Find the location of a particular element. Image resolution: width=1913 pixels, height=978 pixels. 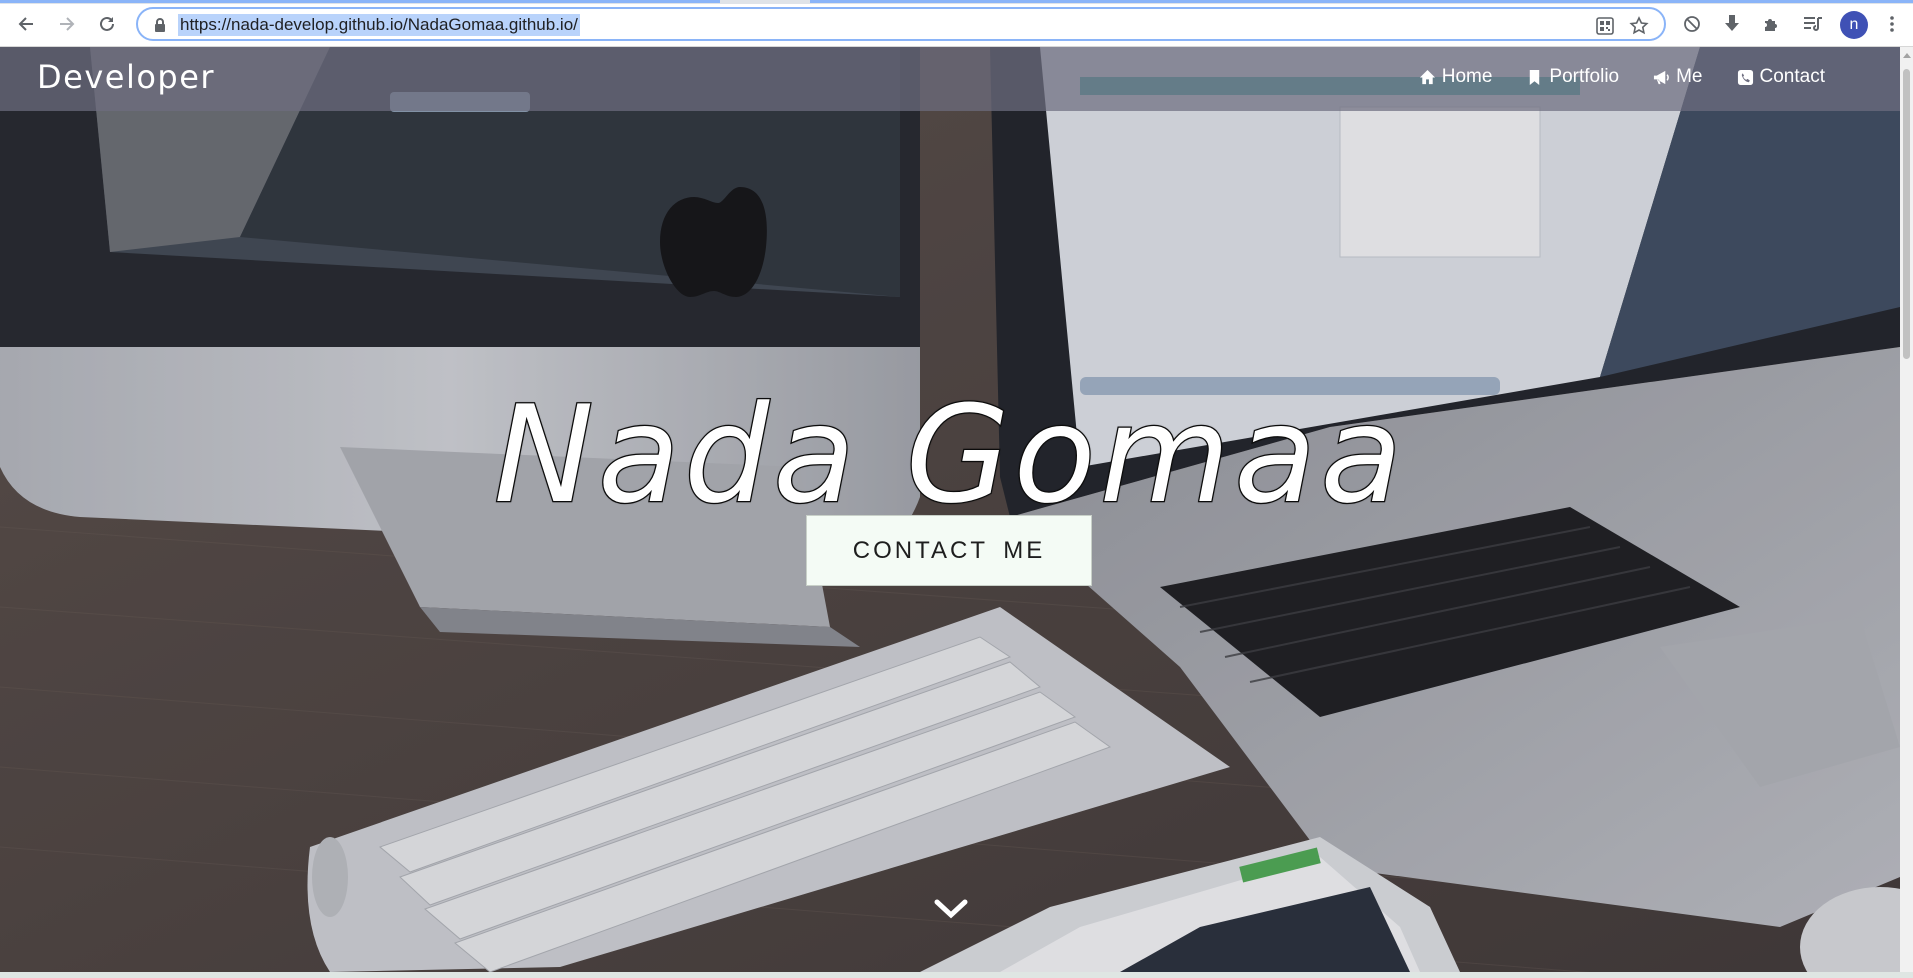

home-icon is located at coordinates (1427, 76).